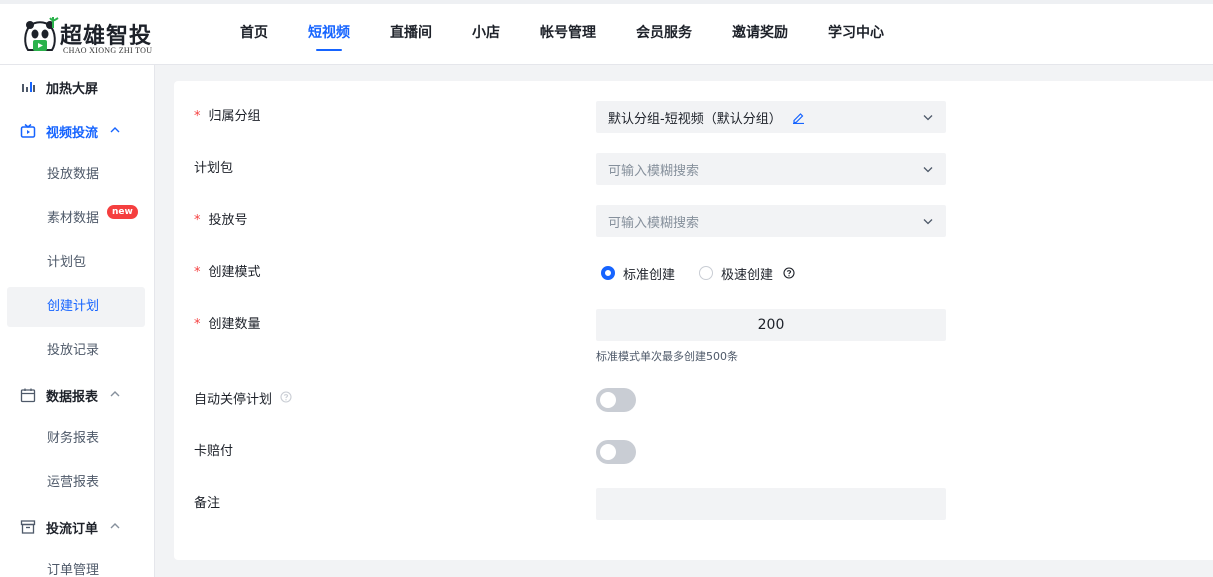 The width and height of the screenshot is (1213, 577). Describe the element at coordinates (77, 563) in the screenshot. I see `sidebar-item-order-management: 订单管理` at that location.